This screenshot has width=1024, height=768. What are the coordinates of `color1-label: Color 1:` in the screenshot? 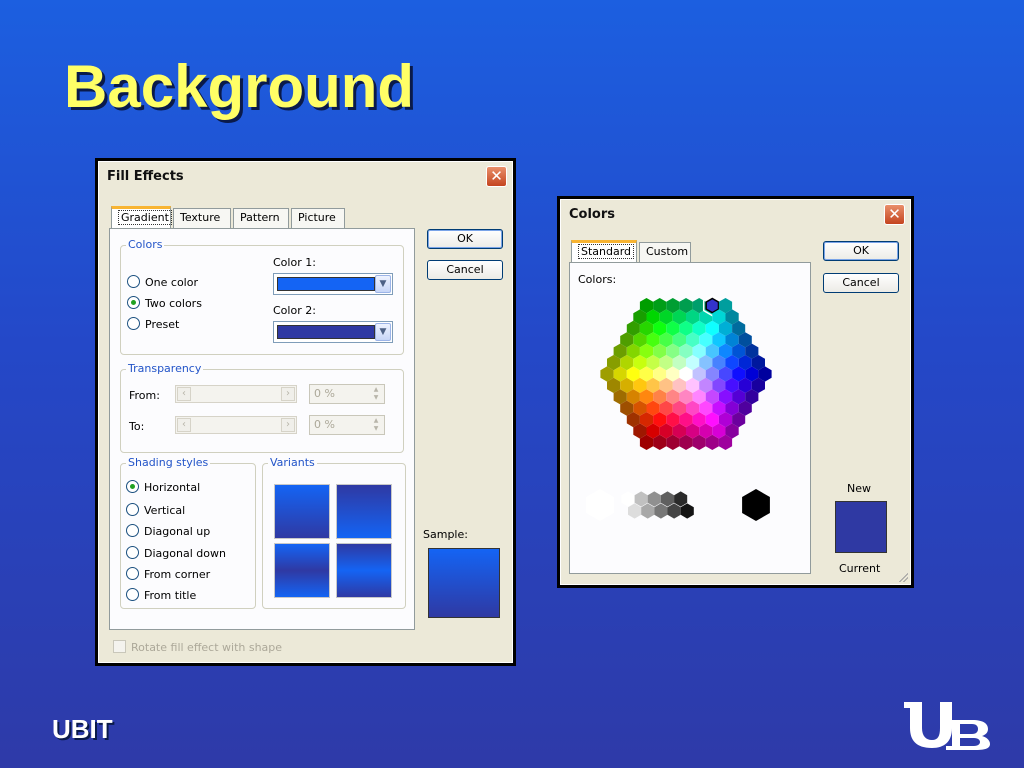 It's located at (294, 262).